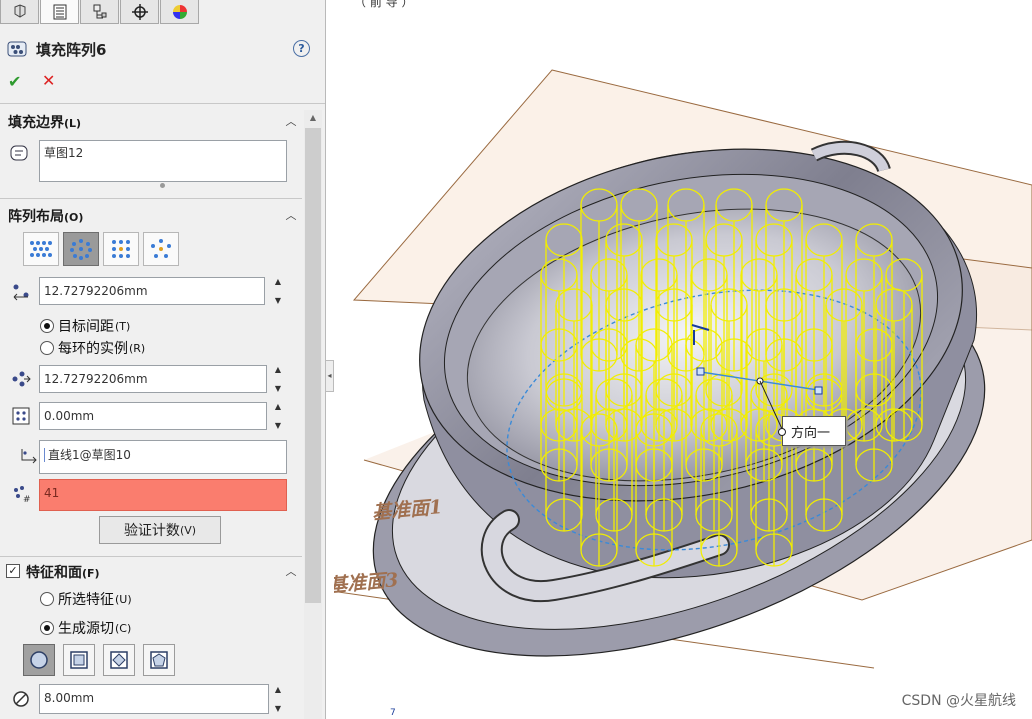 This screenshot has height=719, width=1032. Describe the element at coordinates (21, 379) in the screenshot. I see `instance-spacing-icon` at that location.